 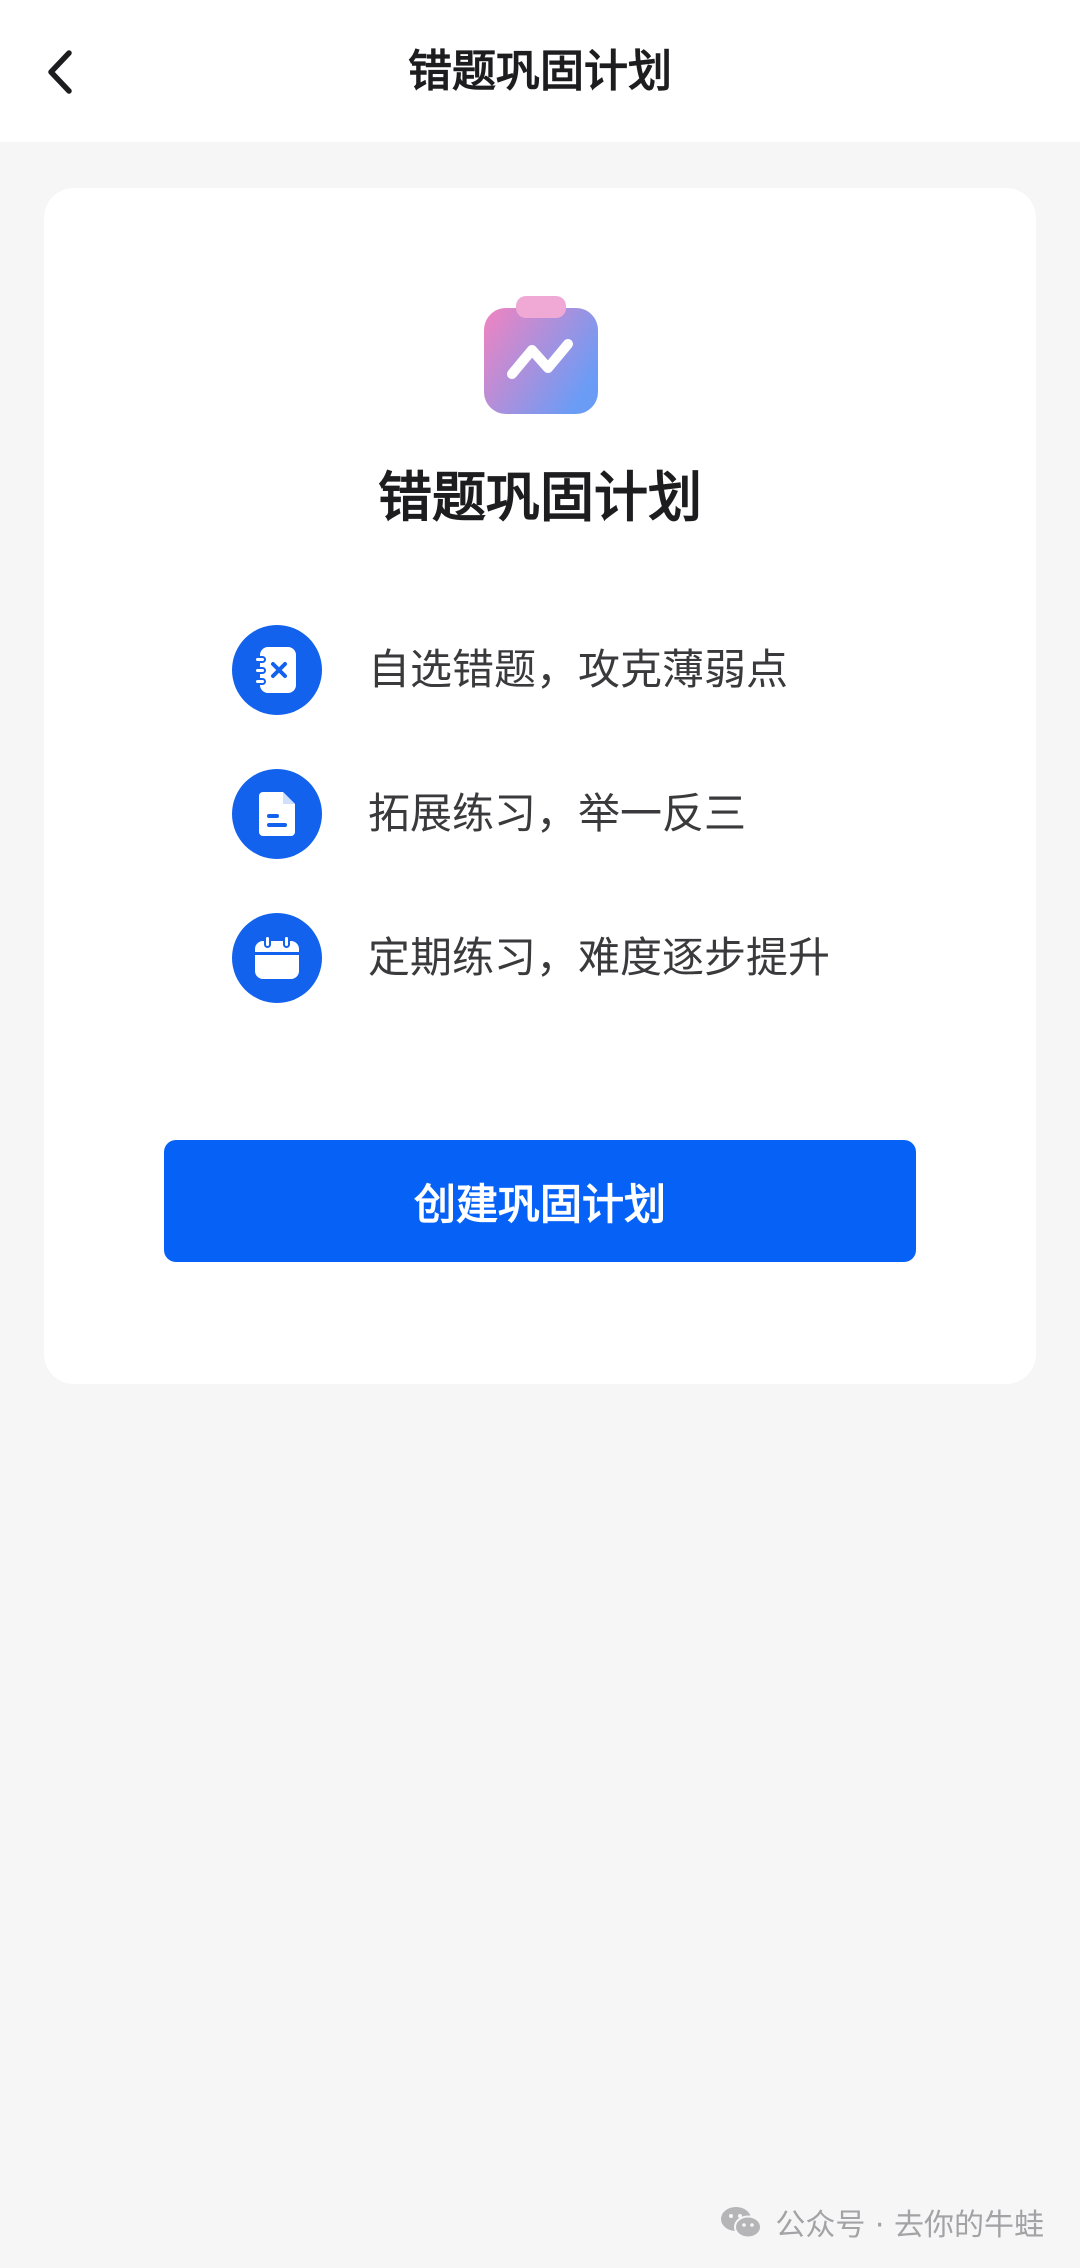 I want to click on page-title: 错题巩固计划, so click(x=540, y=71).